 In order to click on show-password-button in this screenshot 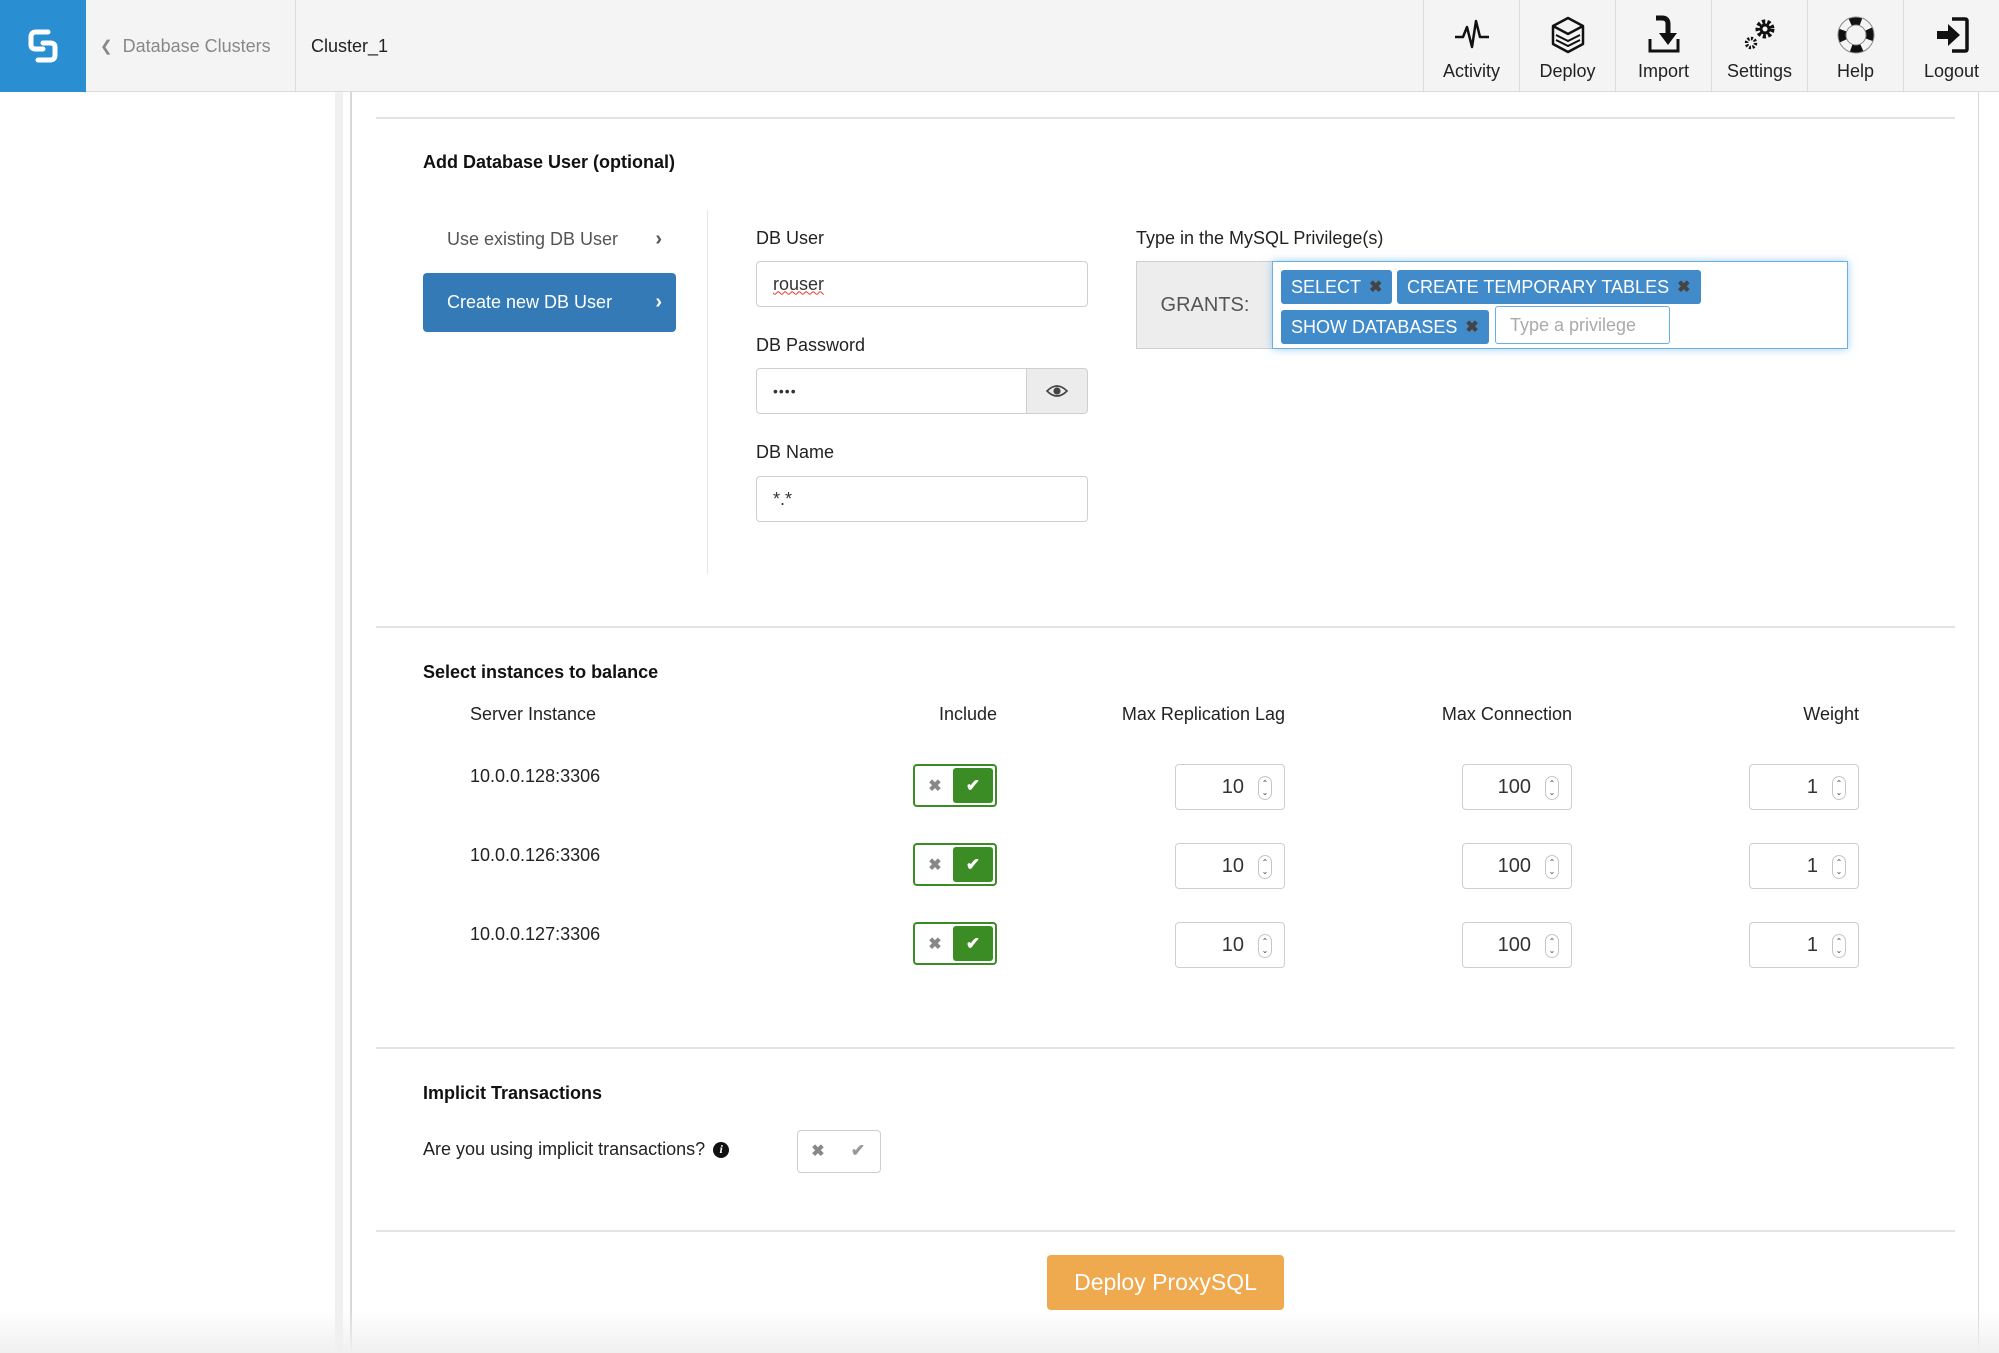, I will do `click(1057, 391)`.